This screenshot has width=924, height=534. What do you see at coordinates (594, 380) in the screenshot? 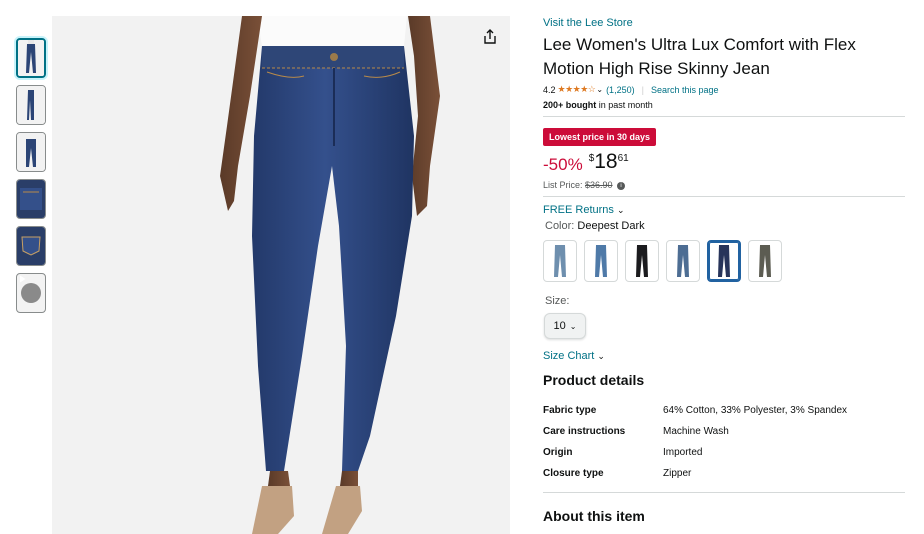
I see `product-details-heading: Product details` at bounding box center [594, 380].